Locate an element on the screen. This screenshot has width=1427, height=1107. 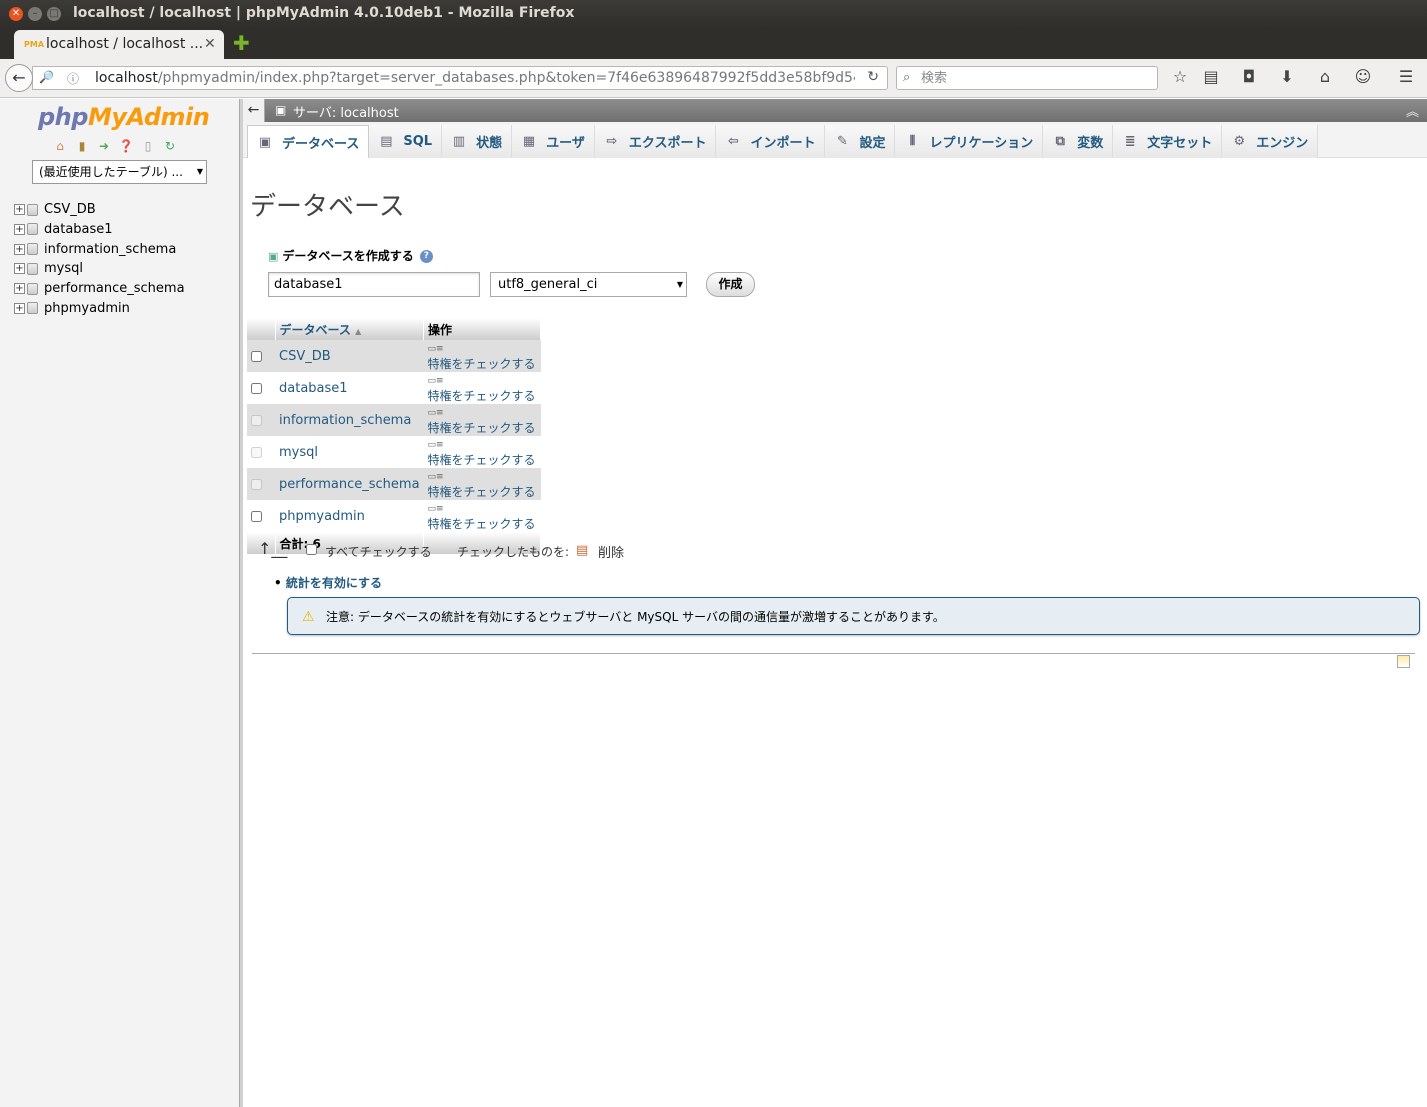
pma-logo: phpMyAdmin is located at coordinates (124, 117).